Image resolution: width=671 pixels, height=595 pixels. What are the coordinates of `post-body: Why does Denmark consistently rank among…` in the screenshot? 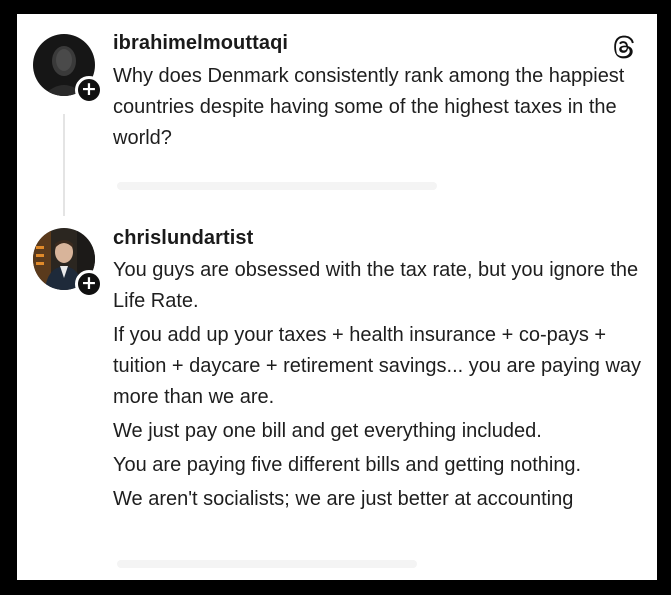 It's located at (373, 107).